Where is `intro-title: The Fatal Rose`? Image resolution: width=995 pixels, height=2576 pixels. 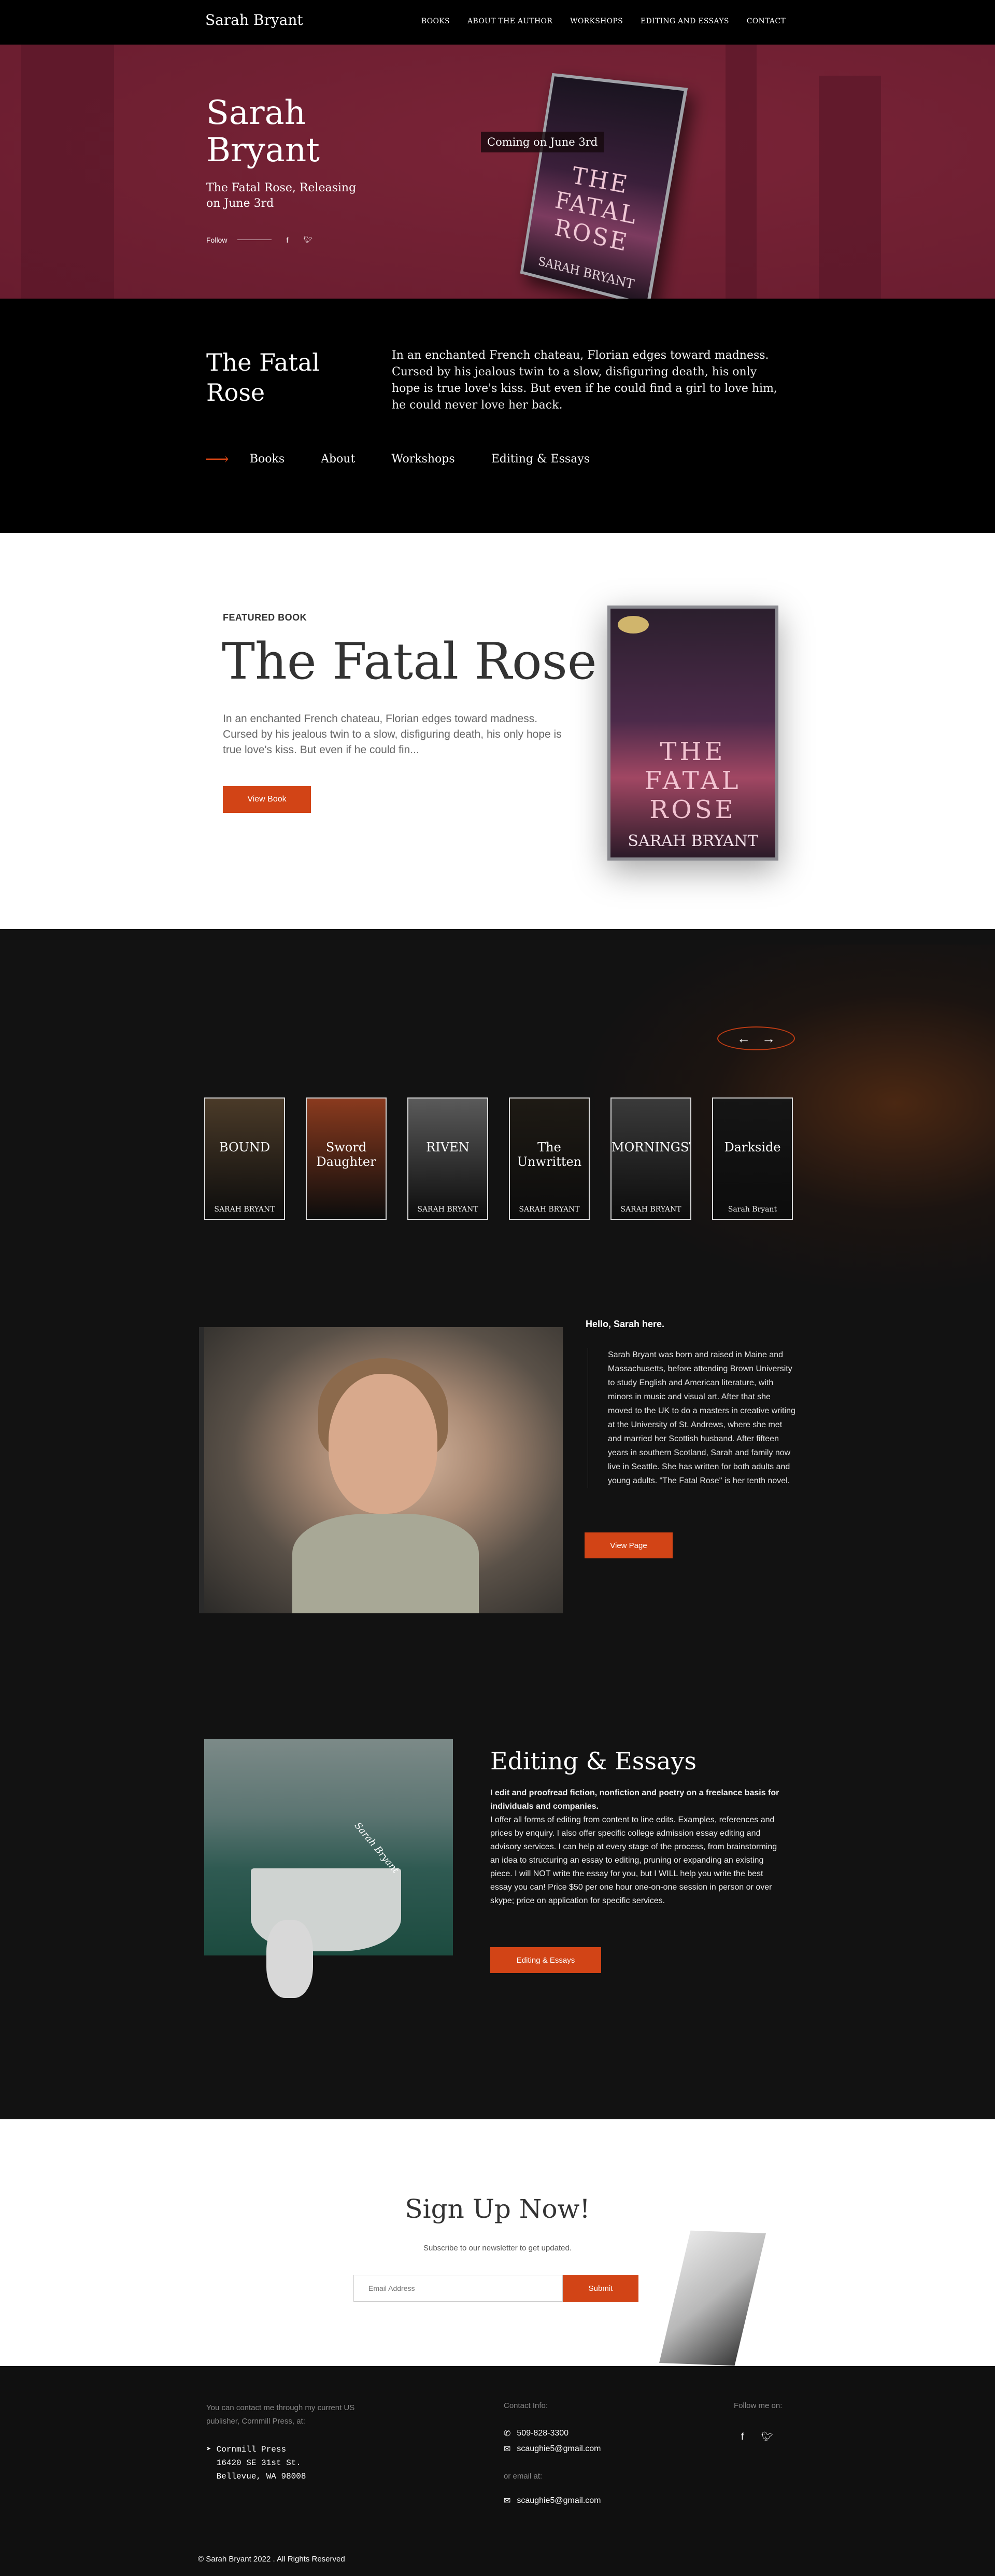
intro-title: The Fatal Rose is located at coordinates (263, 377).